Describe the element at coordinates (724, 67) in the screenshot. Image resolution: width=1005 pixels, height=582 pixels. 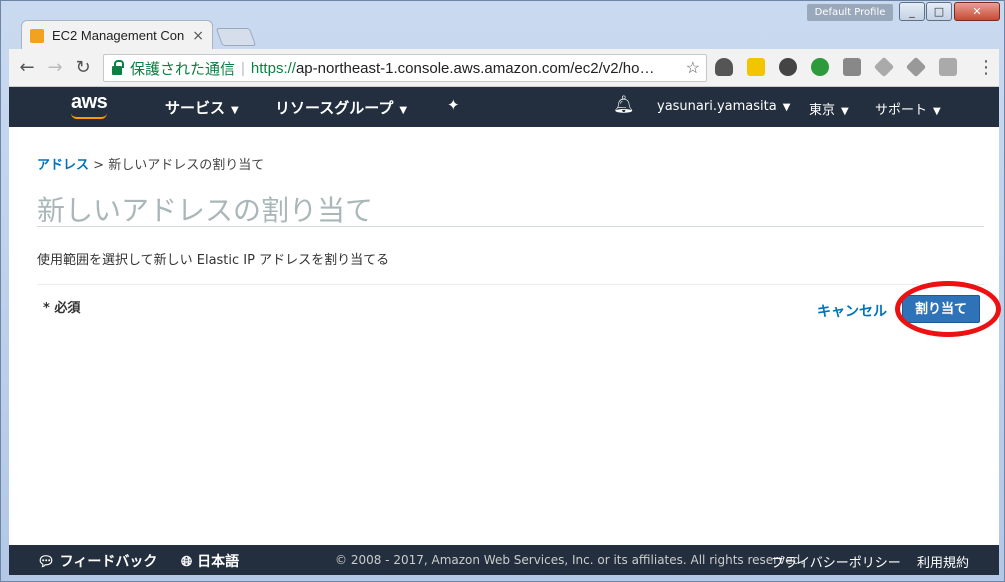
I see `pocket-icon` at that location.